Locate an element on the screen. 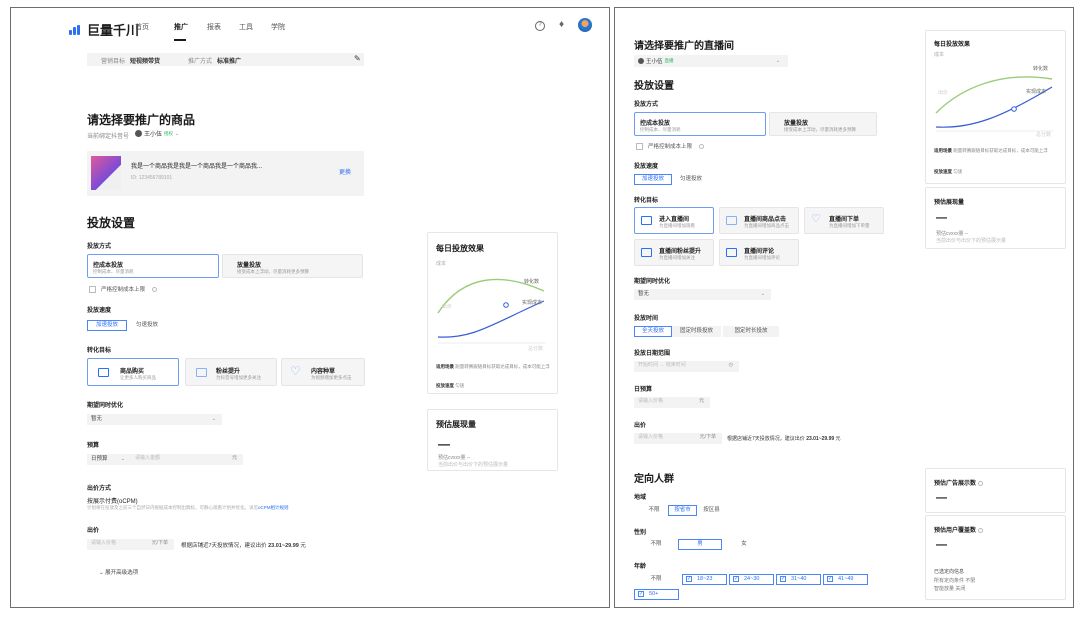  live-speed-uniform: 匀速投放 is located at coordinates (691, 179).